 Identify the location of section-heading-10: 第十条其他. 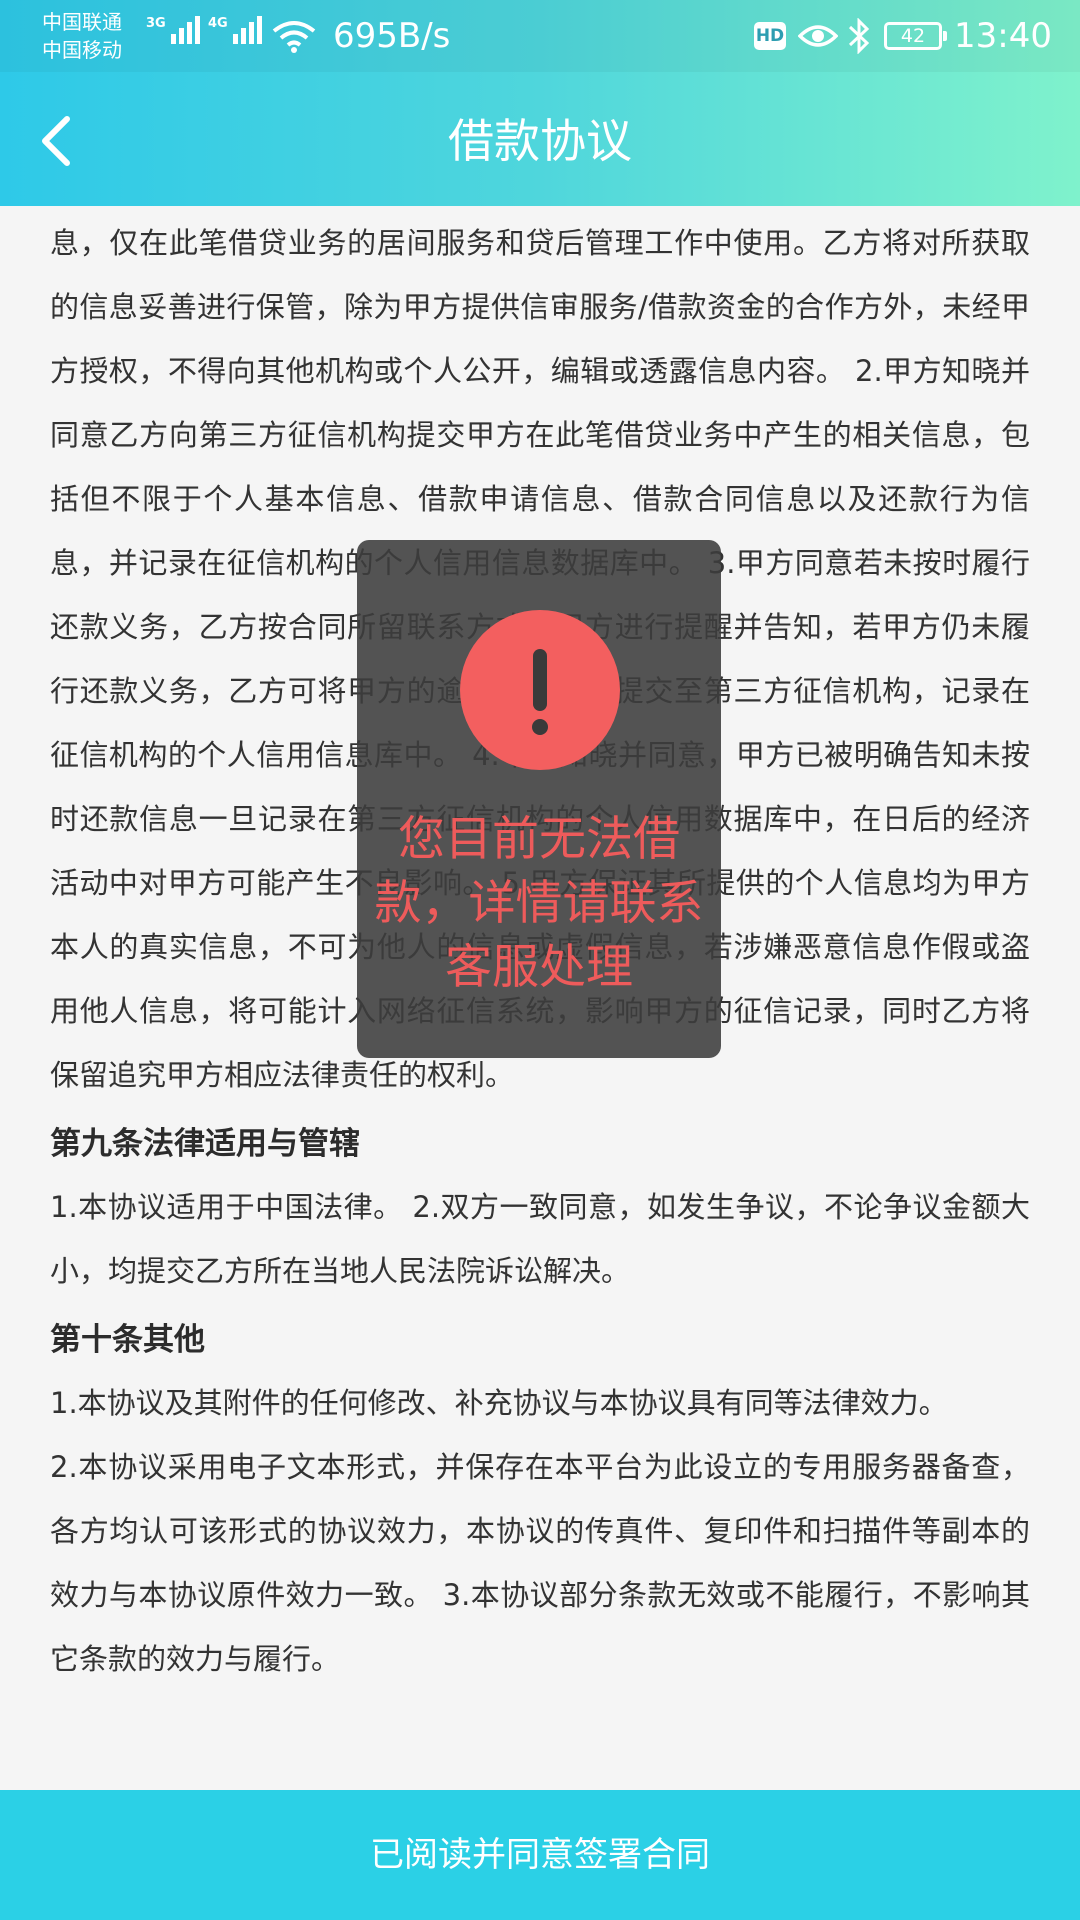
(127, 1340).